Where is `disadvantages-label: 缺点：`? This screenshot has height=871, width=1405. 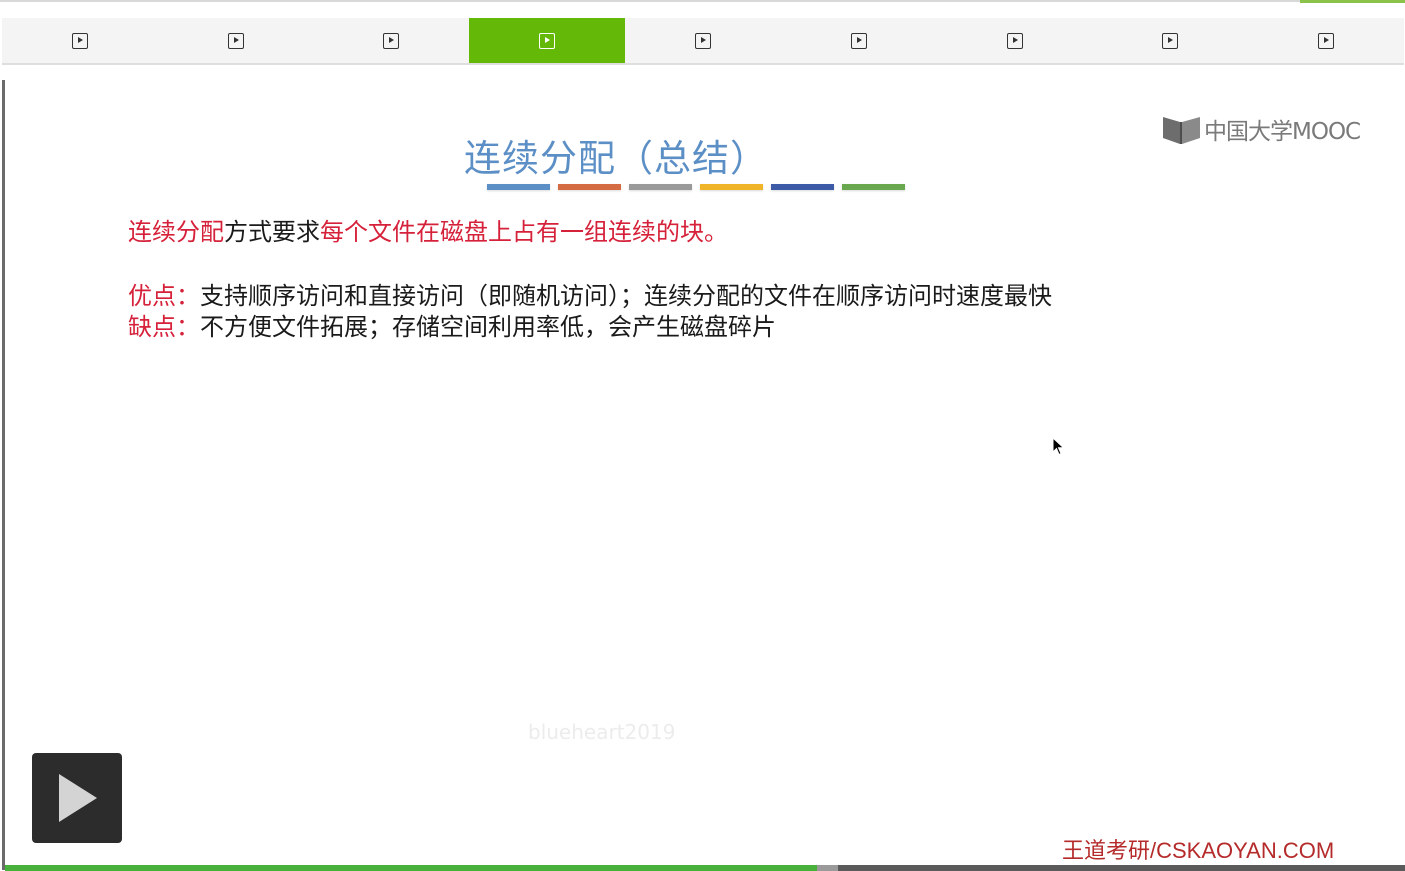
disadvantages-label: 缺点： is located at coordinates (164, 327).